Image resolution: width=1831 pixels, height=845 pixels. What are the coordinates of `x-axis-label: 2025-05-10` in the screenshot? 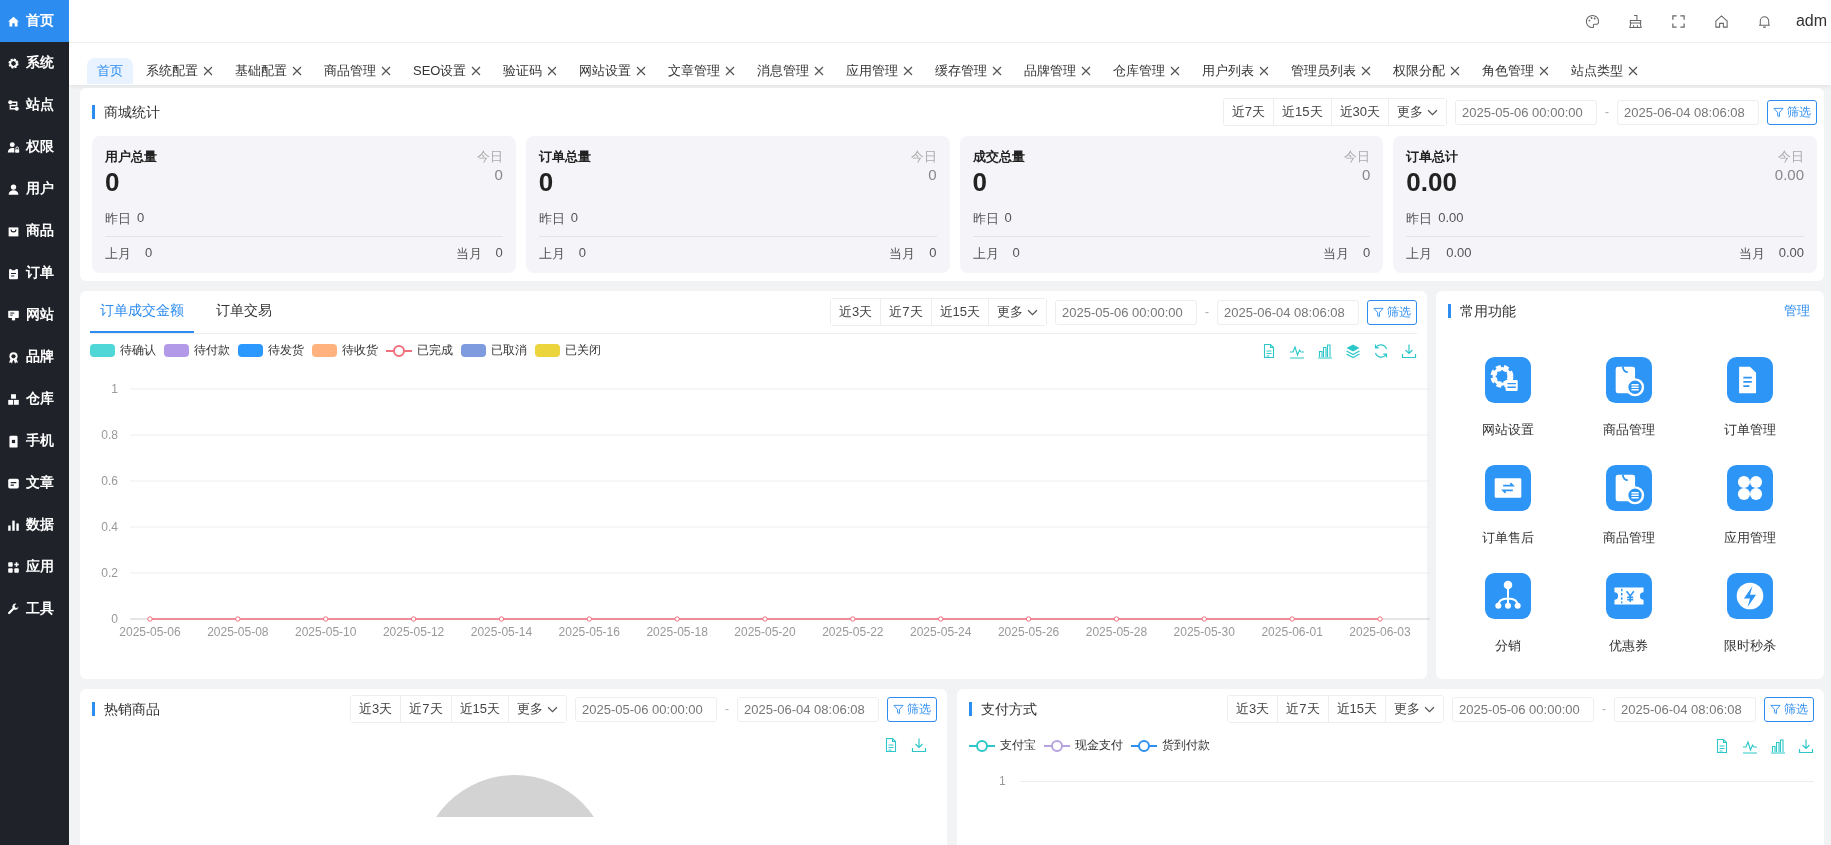 It's located at (326, 632).